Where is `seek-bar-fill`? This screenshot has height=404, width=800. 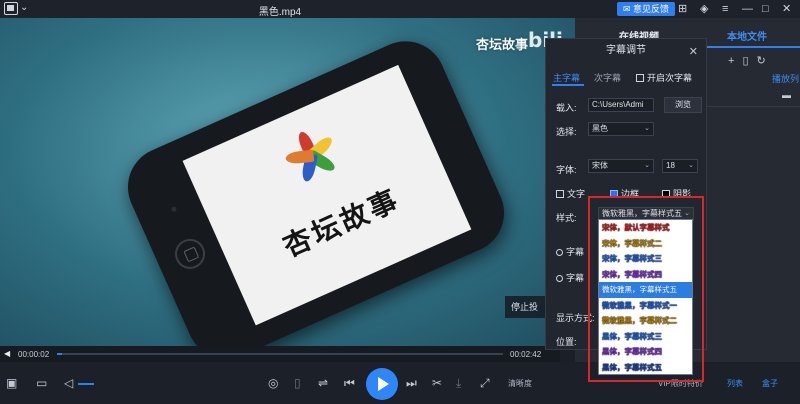
seek-bar-fill is located at coordinates (60, 354).